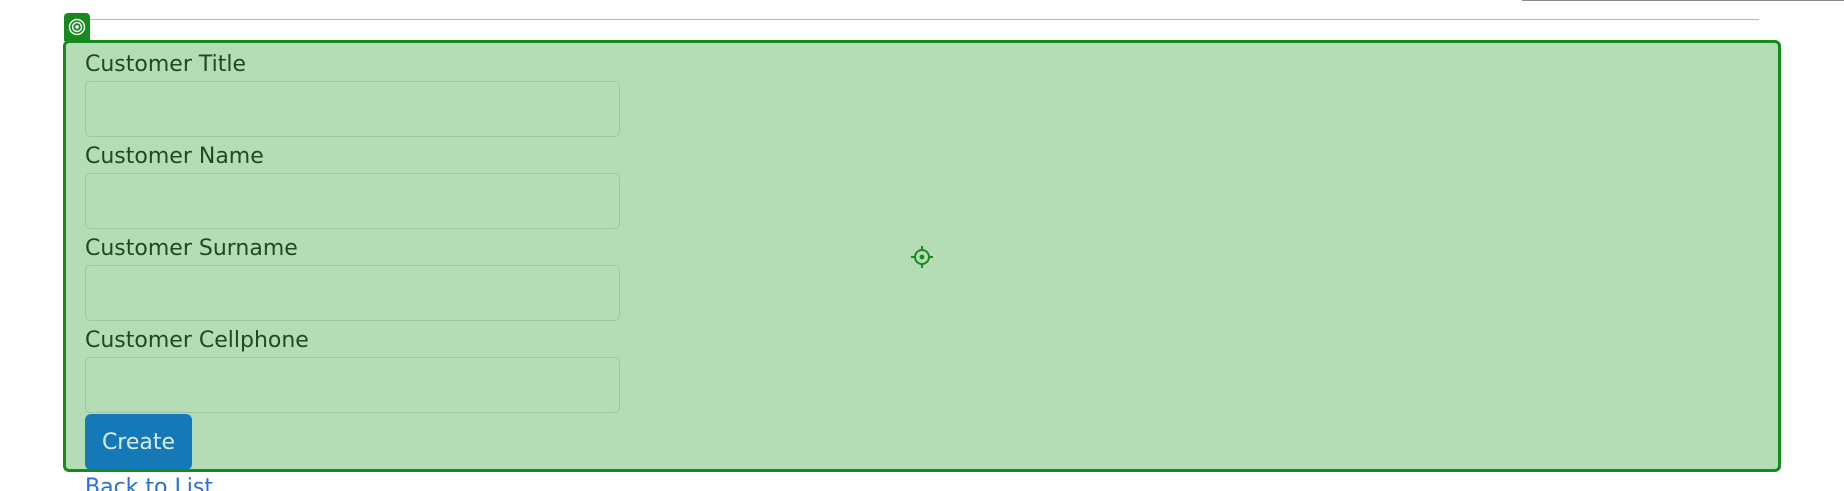  Describe the element at coordinates (191, 248) in the screenshot. I see `customer-surname-label: Customer Surname` at that location.